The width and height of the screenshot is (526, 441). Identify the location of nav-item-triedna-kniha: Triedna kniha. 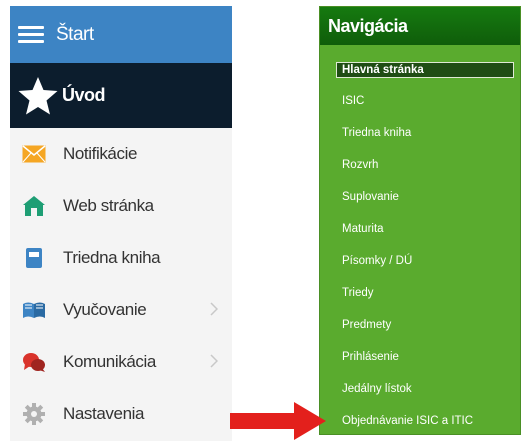
(420, 133).